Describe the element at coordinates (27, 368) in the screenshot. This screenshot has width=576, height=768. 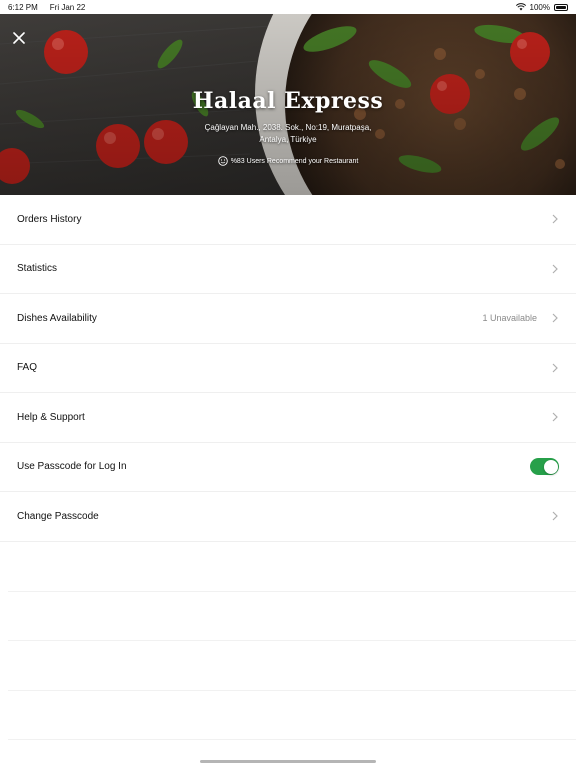
I see `menu-item-label: FAQ` at that location.